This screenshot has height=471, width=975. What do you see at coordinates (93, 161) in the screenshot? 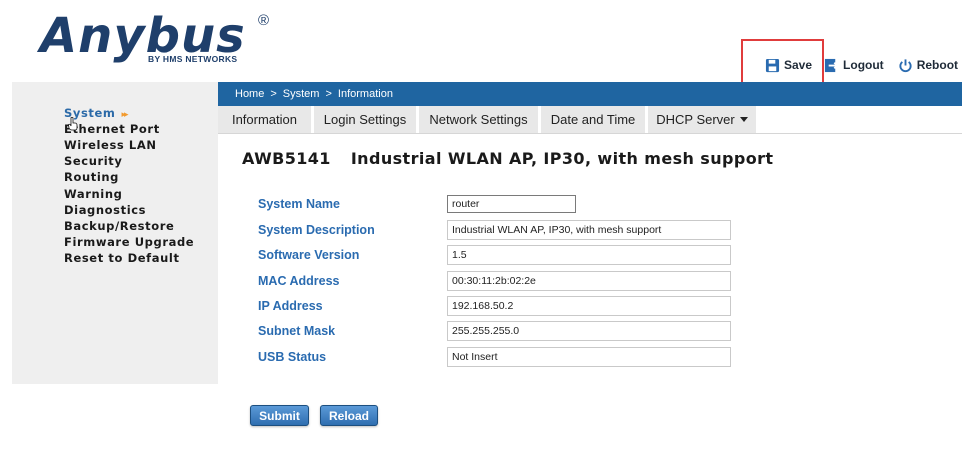
I see `sidebar-item-security: Security` at bounding box center [93, 161].